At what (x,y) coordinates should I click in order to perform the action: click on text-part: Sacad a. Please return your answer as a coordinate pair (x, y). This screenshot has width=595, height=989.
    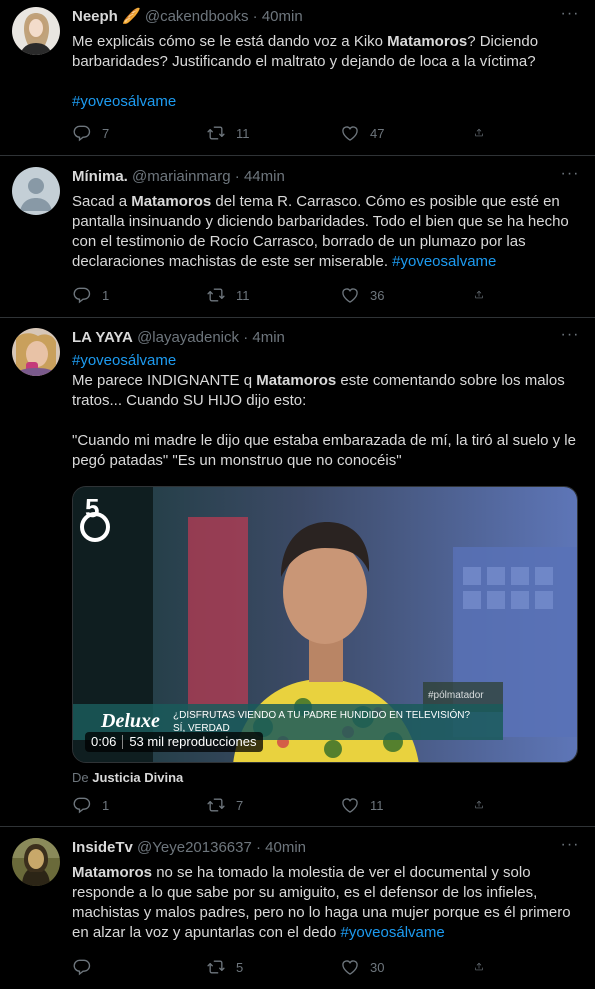
    Looking at the image, I should click on (102, 201).